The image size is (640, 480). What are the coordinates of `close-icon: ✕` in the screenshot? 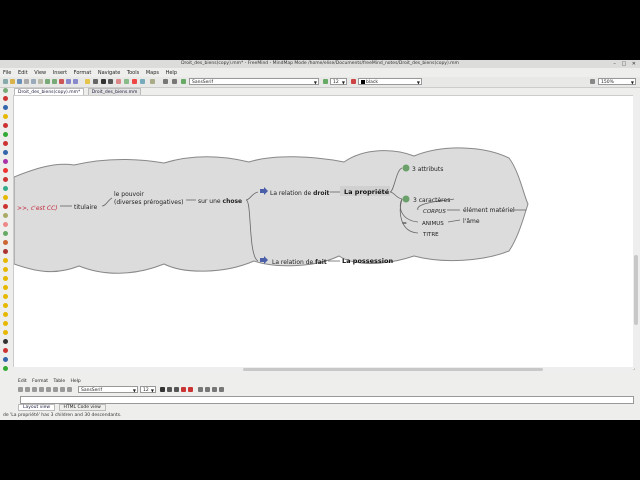 It's located at (634, 64).